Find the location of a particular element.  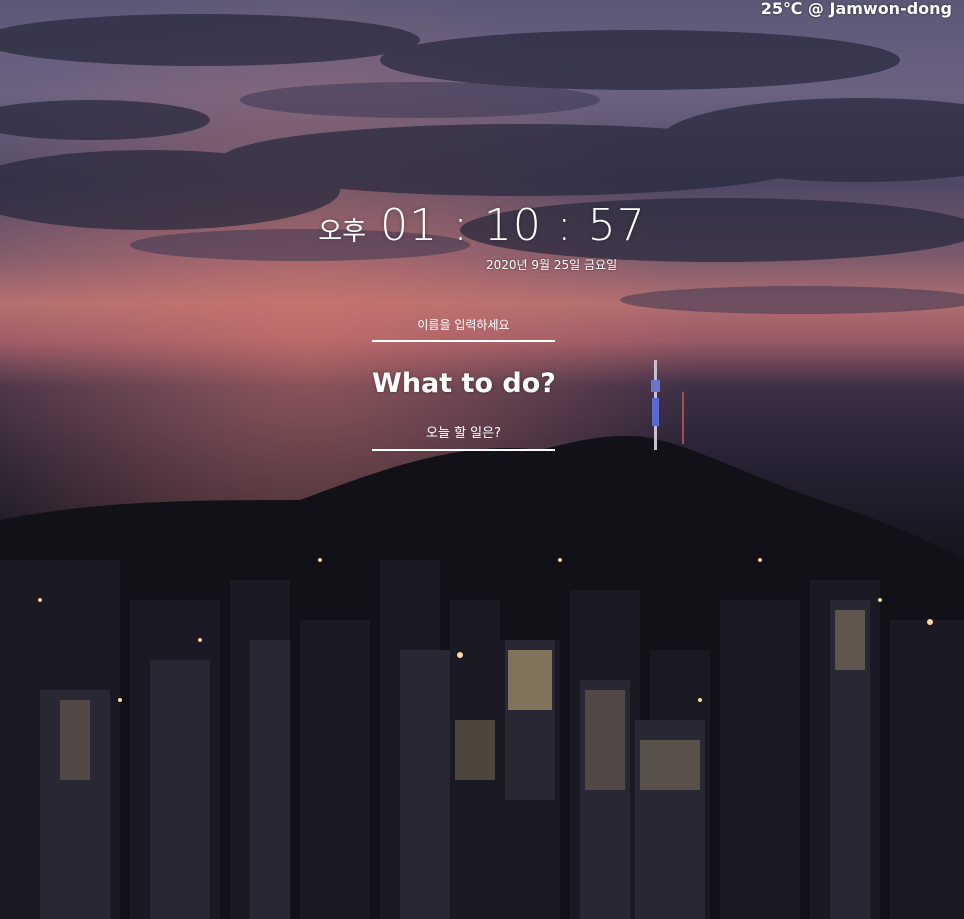

weather-location-text: 25℃ @ Jamwon-dong is located at coordinates (856, 9).